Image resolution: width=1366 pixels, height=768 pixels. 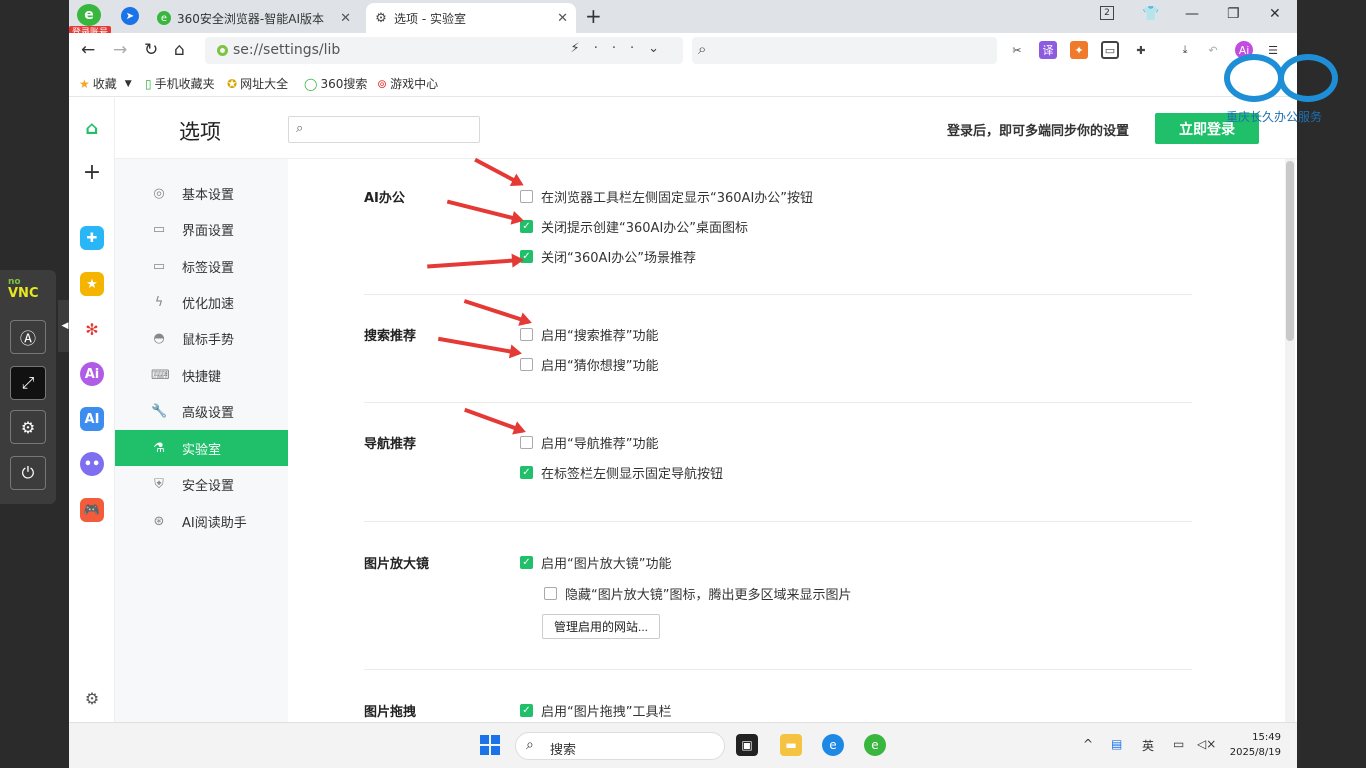 I want to click on restore-button: ❐, so click(x=1233, y=14).